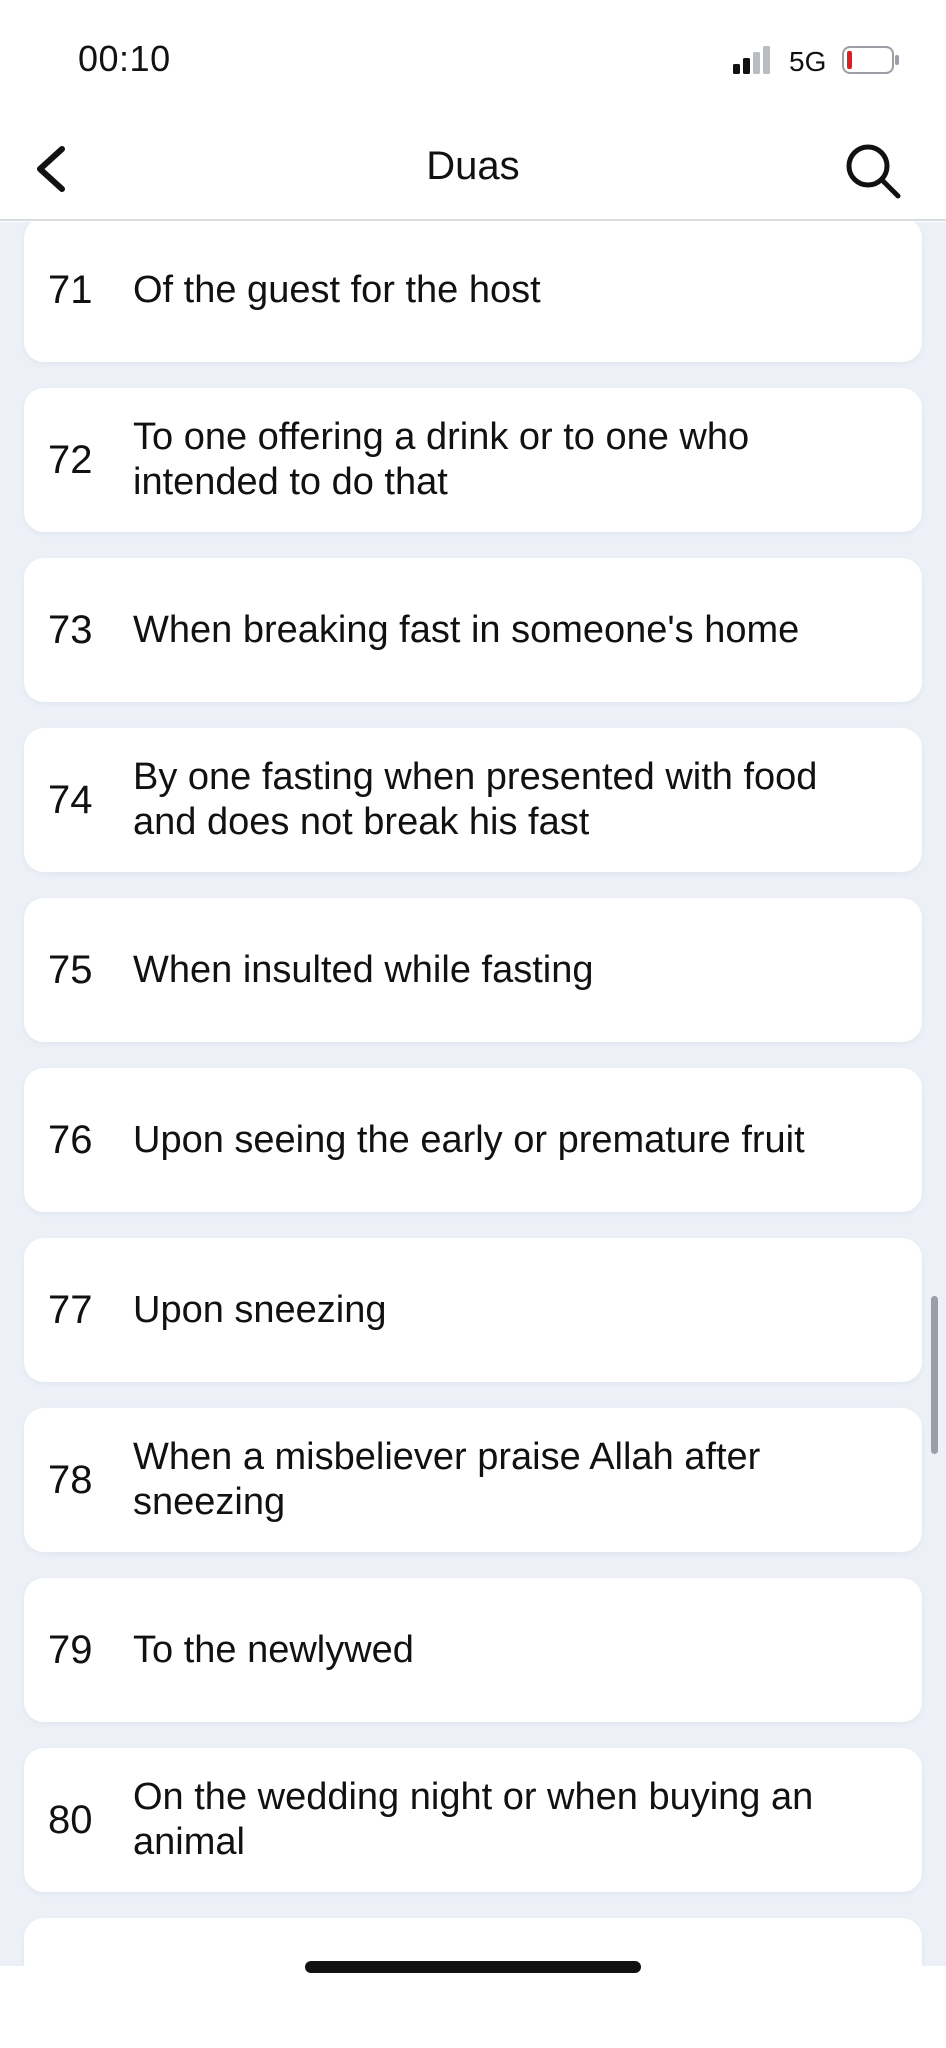 This screenshot has height=2048, width=946. What do you see at coordinates (473, 1650) in the screenshot?
I see `dua-list-item-79: 79 To the newlywed` at bounding box center [473, 1650].